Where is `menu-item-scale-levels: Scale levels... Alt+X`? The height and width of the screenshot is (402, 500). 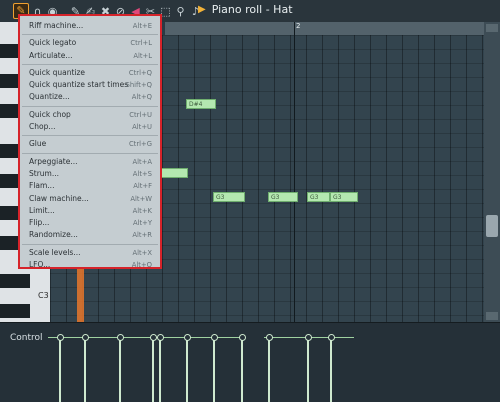 menu-item-scale-levels: Scale levels... Alt+X is located at coordinates (90, 253).